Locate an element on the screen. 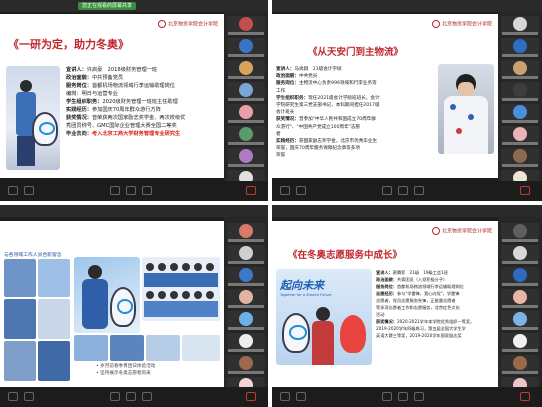 This screenshot has width=542, height=407. screen-share-indicator: 您正在观看的屏幕共享 is located at coordinates (107, 6).